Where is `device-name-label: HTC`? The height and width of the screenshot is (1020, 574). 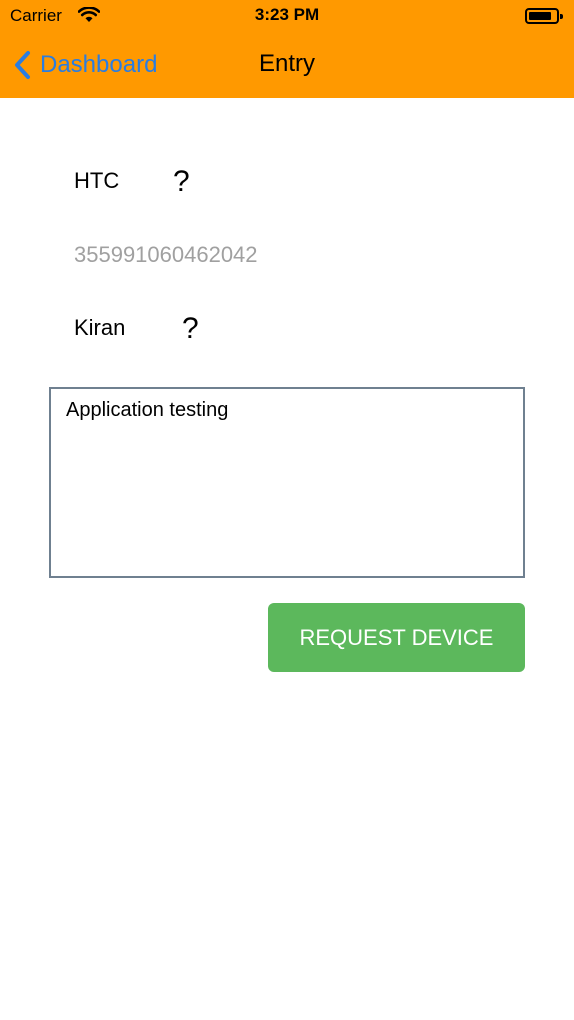
device-name-label: HTC is located at coordinates (97, 180).